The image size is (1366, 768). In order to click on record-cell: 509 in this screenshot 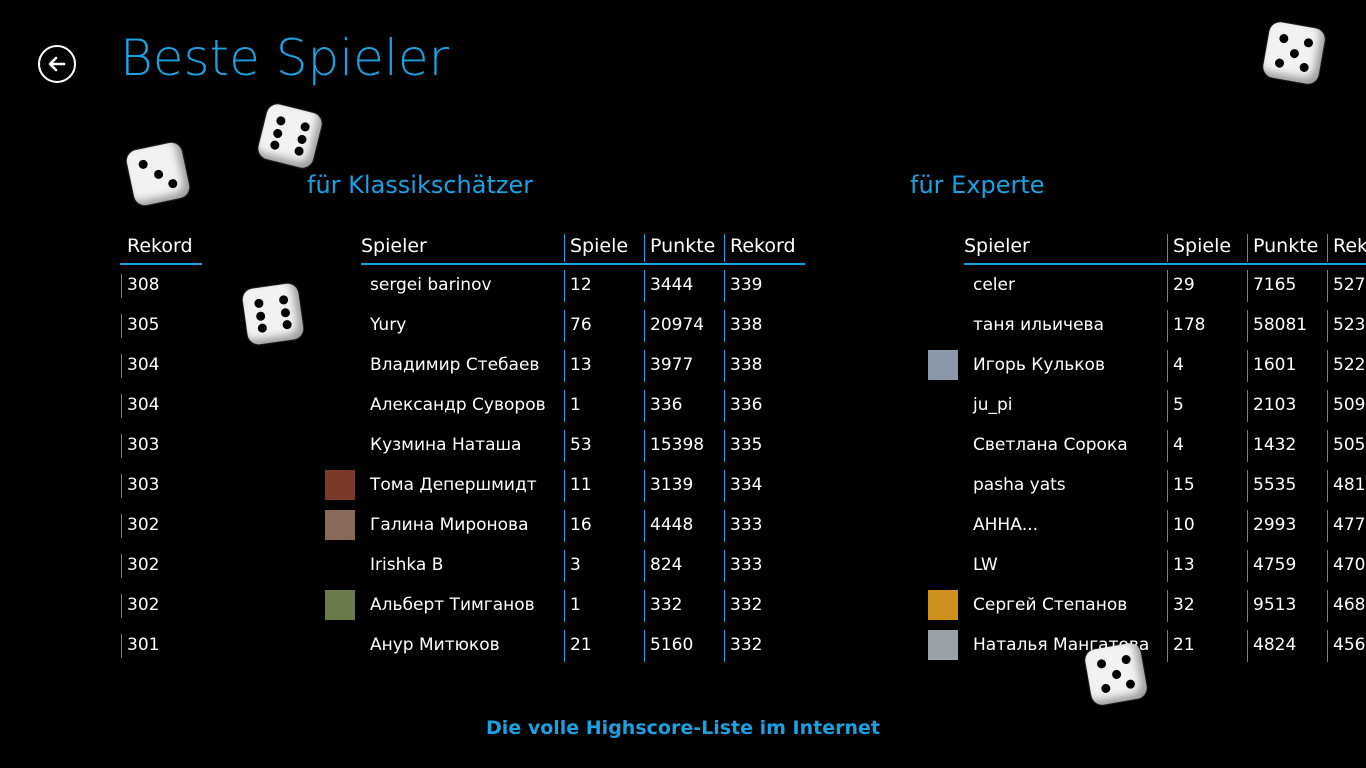, I will do `click(1349, 405)`.